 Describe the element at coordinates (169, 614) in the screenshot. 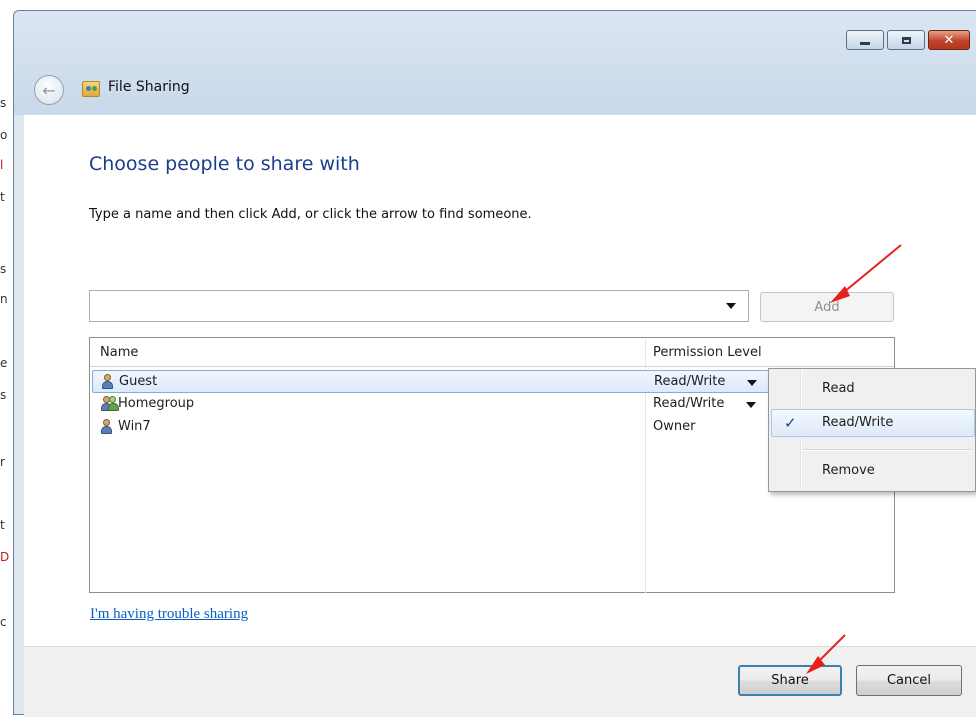

I see `trouble-sharing-link: I'm having trouble sharing` at that location.